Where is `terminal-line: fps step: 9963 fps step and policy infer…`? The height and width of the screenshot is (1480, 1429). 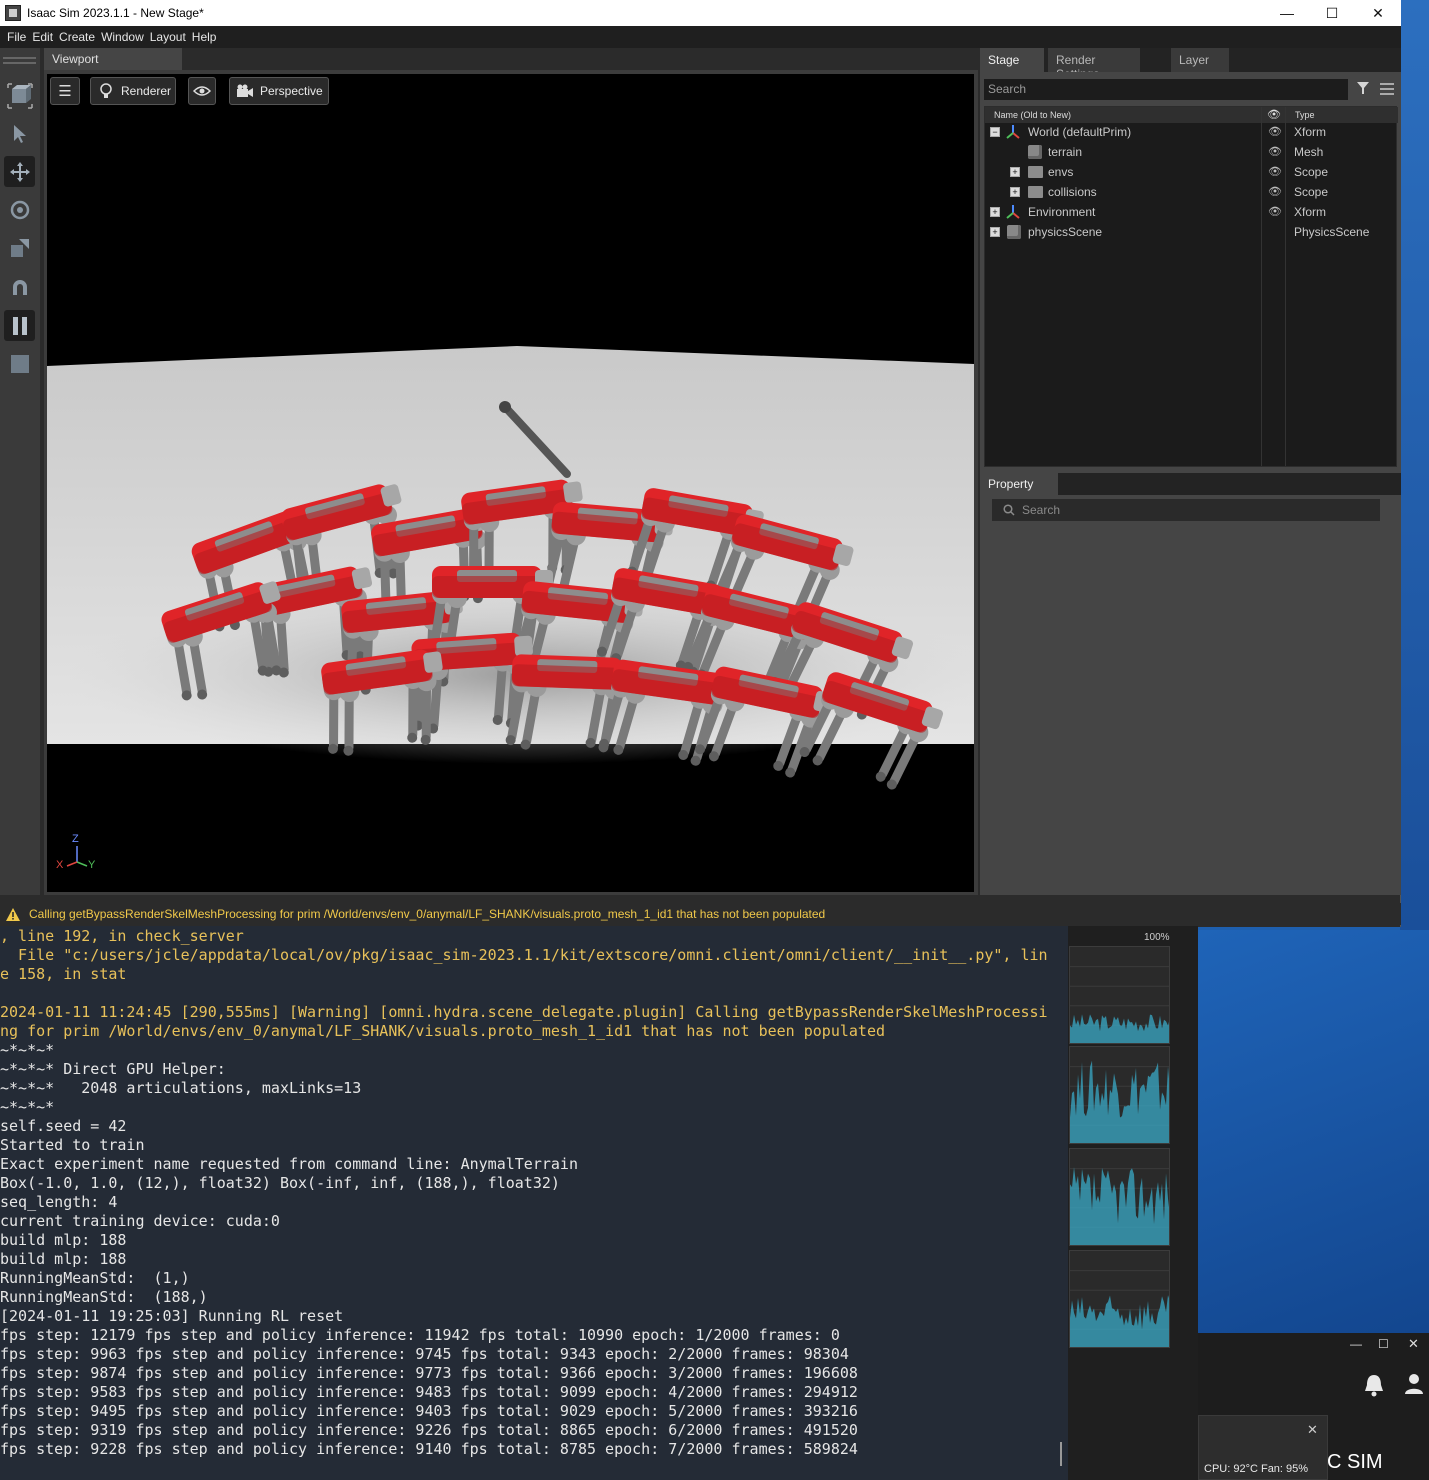
terminal-line: fps step: 9963 fps step and policy infer… is located at coordinates (424, 1354).